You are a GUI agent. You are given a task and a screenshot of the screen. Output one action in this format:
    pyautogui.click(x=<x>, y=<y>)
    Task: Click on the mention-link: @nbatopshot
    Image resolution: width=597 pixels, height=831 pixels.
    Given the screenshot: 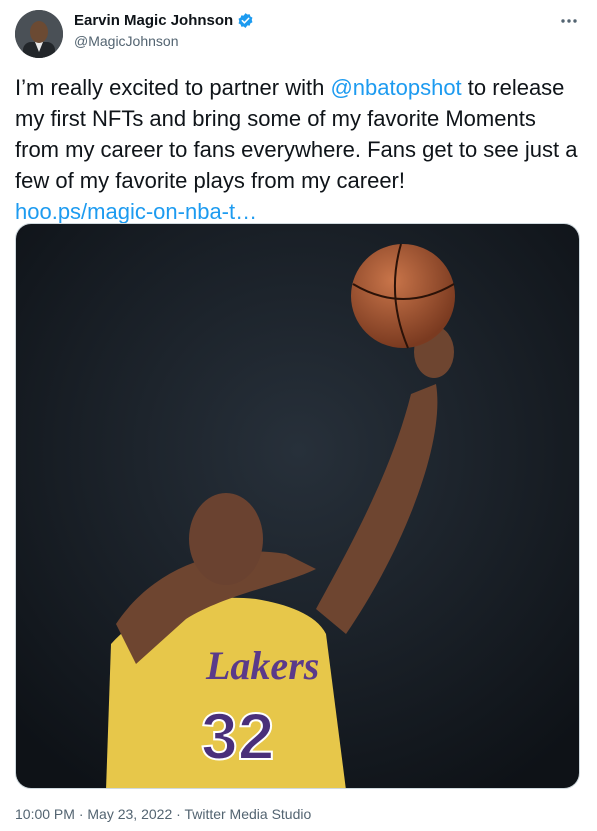 What is the action you would take?
    pyautogui.click(x=395, y=87)
    